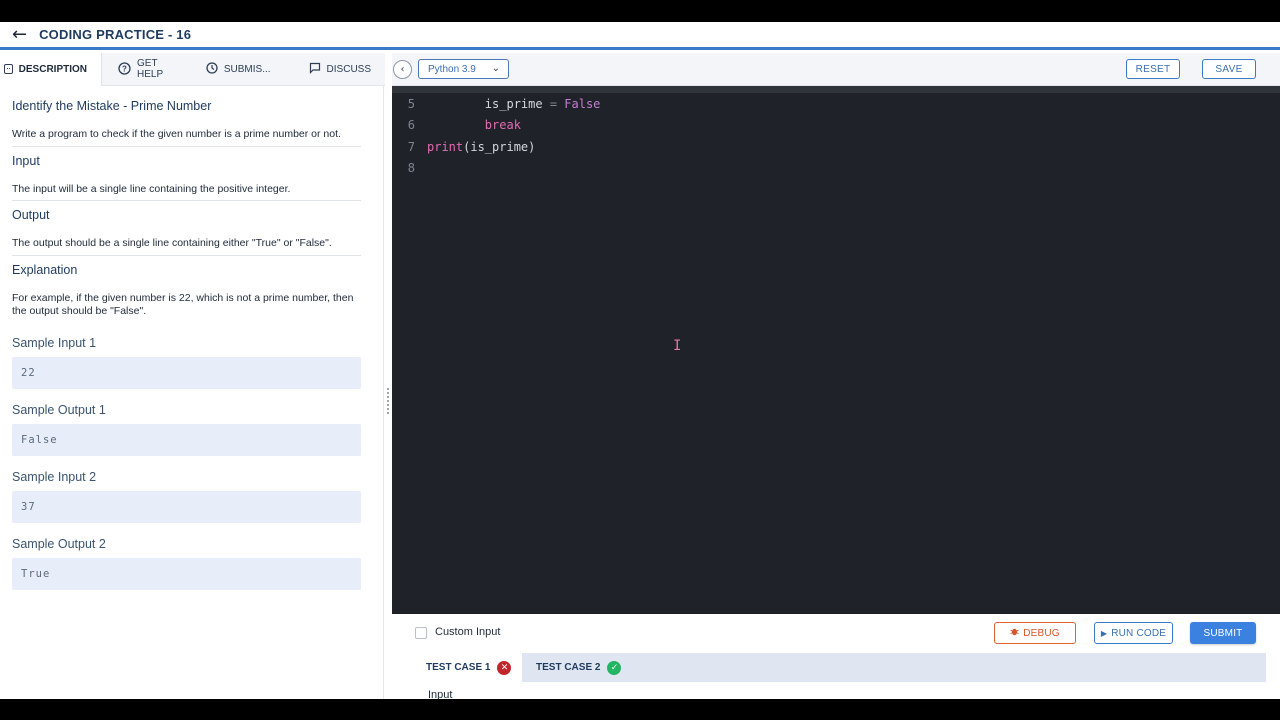  I want to click on help-circle-icon: ?, so click(124, 69).